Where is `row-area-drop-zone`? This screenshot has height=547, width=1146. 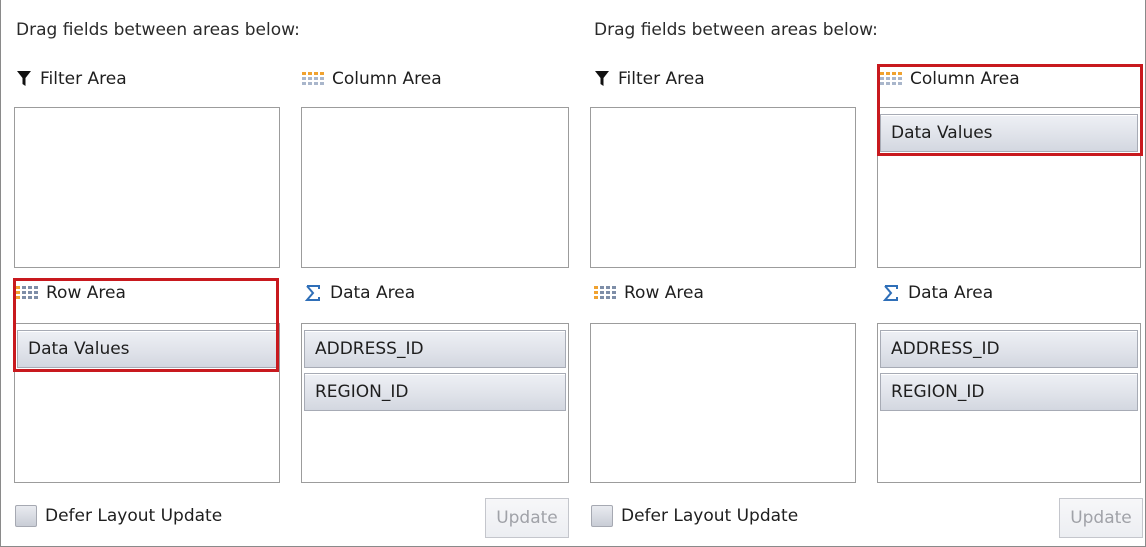
row-area-drop-zone is located at coordinates (723, 403).